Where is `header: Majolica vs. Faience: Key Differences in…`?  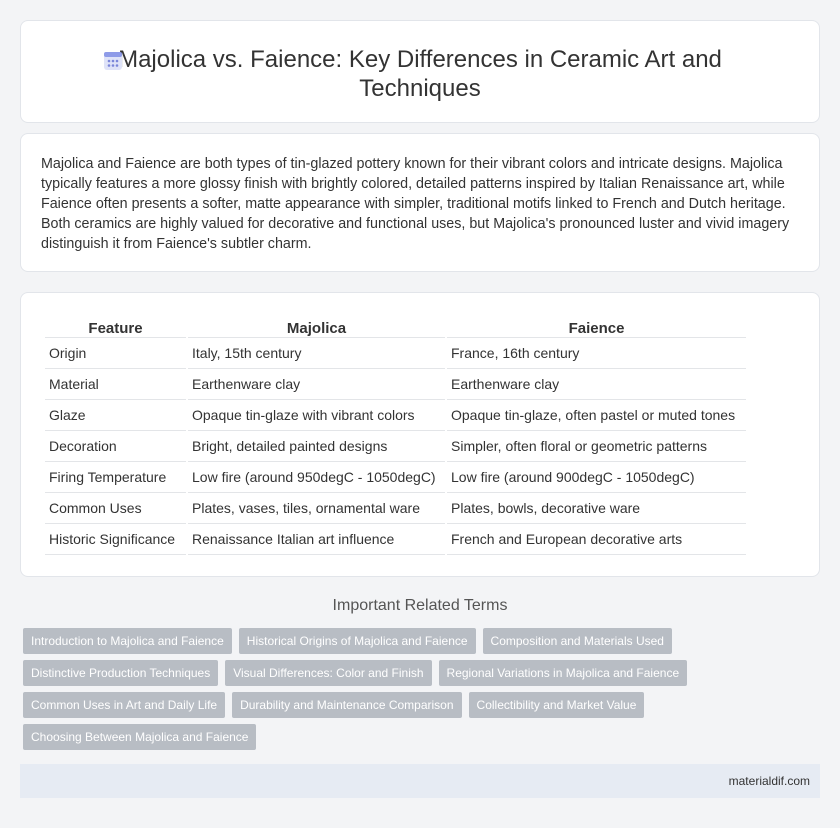 header: Majolica vs. Faience: Key Differences in… is located at coordinates (420, 74).